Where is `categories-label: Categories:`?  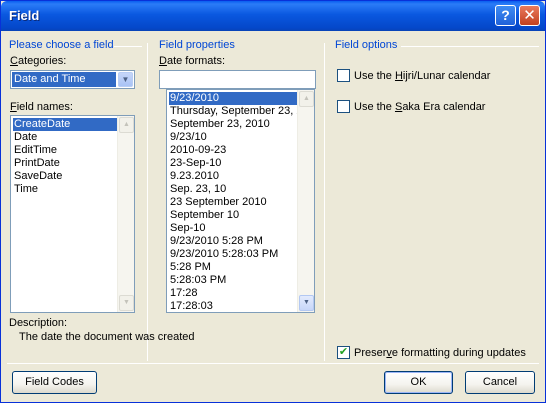
categories-label: Categories: is located at coordinates (38, 61).